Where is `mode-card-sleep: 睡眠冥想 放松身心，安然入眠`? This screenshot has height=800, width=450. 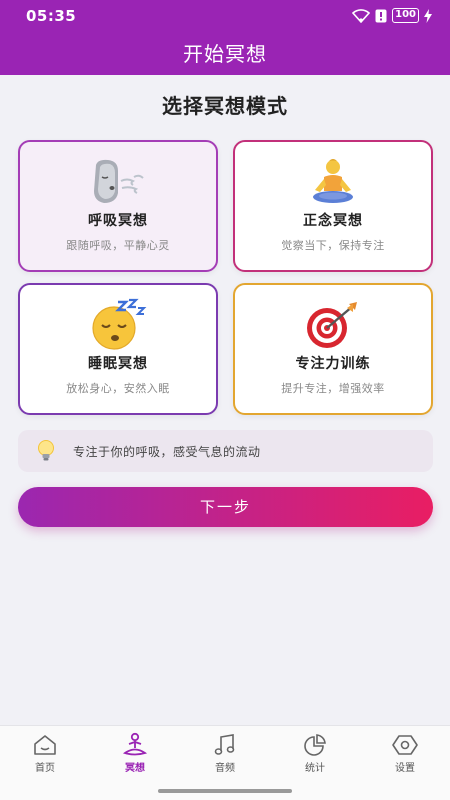
mode-card-sleep: 睡眠冥想 放松身心，安然入眠 is located at coordinates (118, 349).